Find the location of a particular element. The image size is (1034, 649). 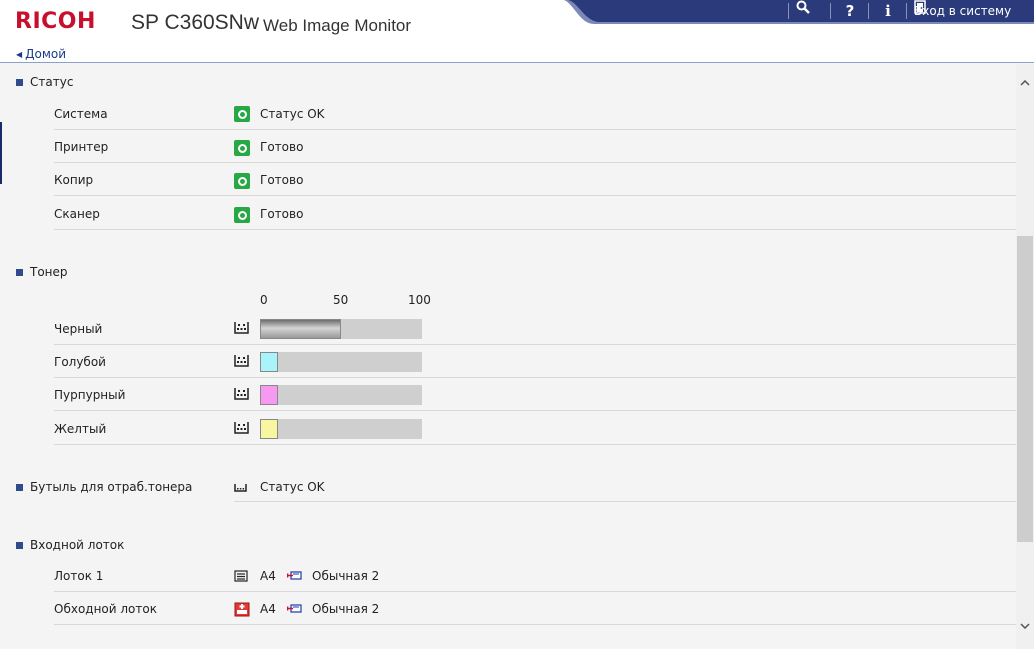

status-label: Принтер is located at coordinates (81, 147).